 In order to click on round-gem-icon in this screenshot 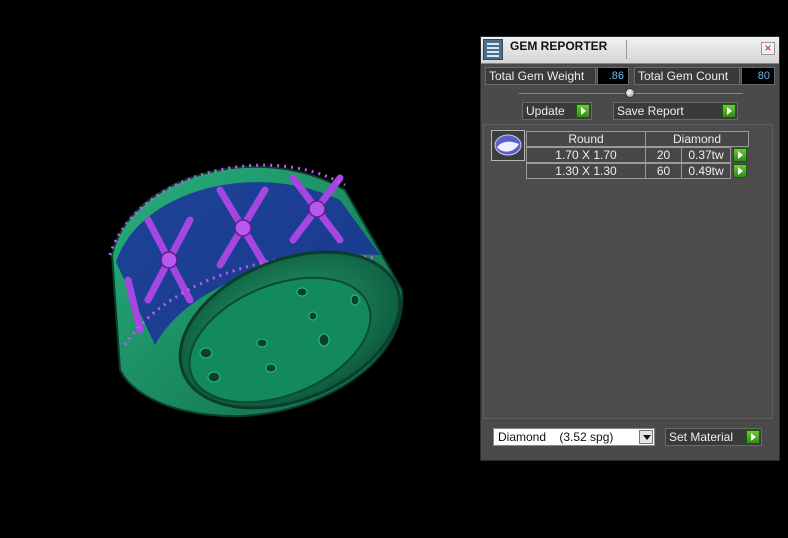, I will do `click(508, 145)`.